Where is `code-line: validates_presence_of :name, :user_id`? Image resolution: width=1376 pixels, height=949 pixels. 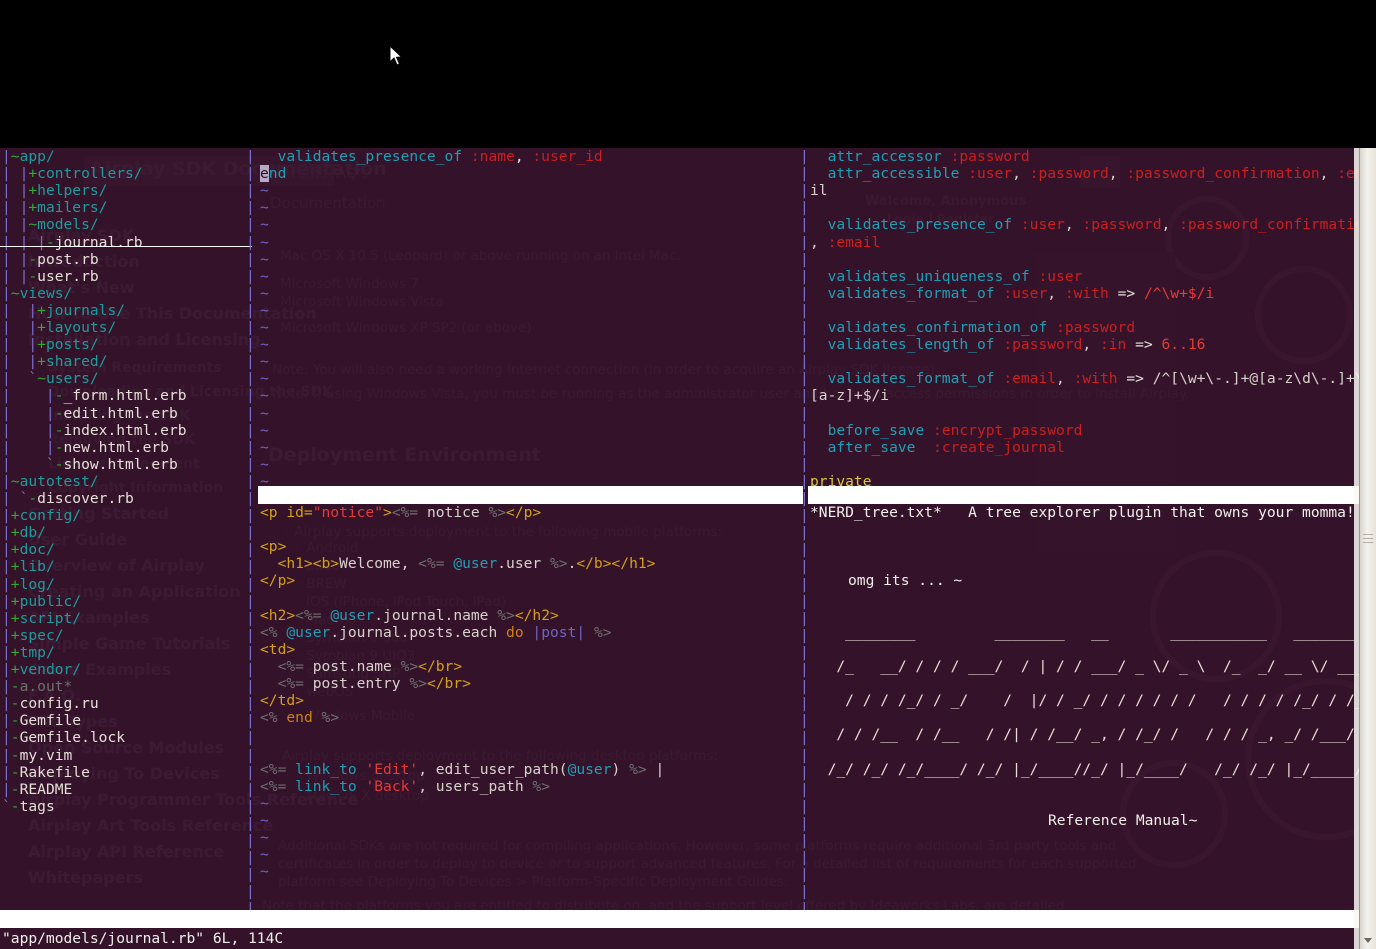 code-line: validates_presence_of :name, :user_id is located at coordinates (431, 156).